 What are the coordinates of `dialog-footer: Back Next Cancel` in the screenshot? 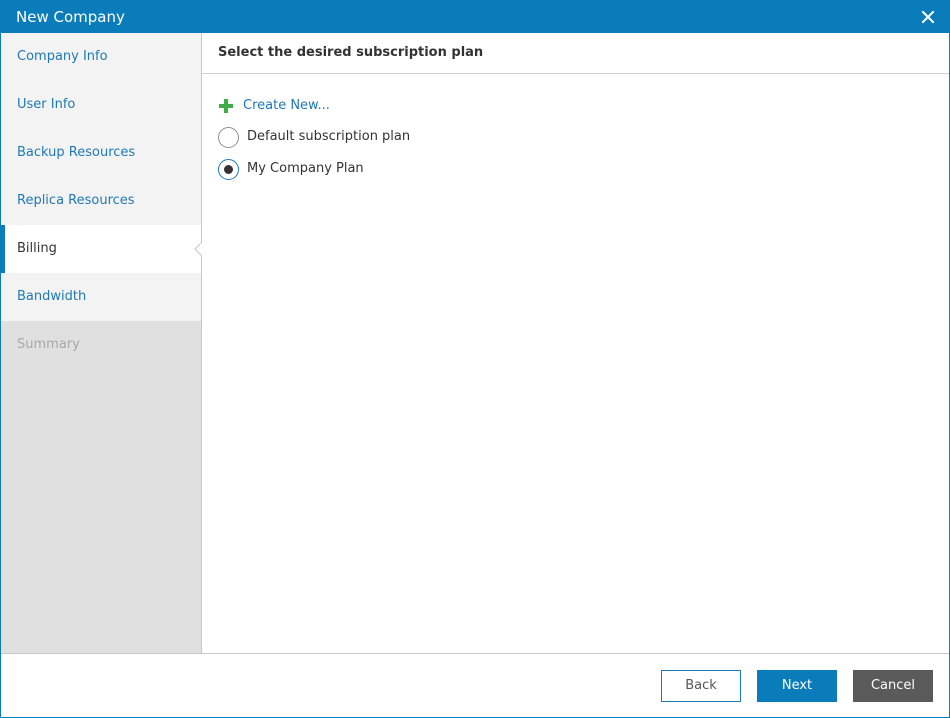 It's located at (475, 685).